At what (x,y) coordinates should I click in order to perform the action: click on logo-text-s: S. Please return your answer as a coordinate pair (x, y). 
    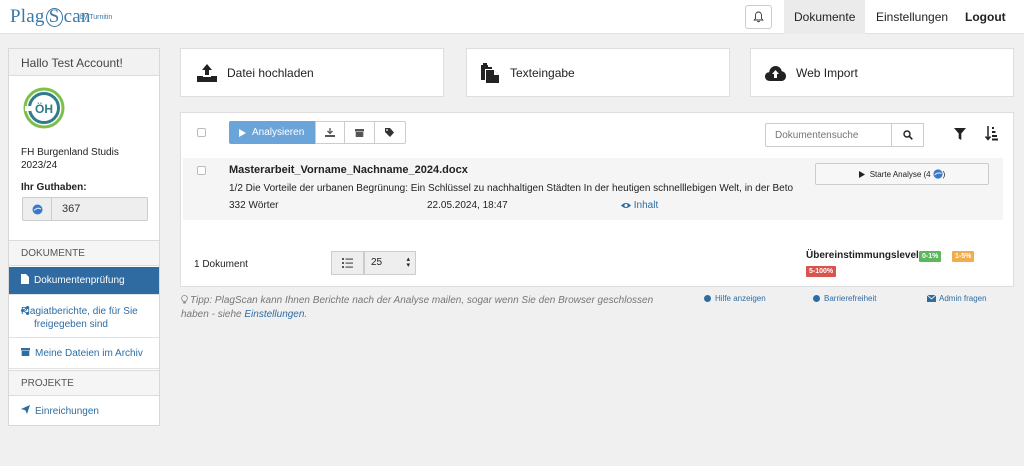
    Looking at the image, I should click on (54, 17).